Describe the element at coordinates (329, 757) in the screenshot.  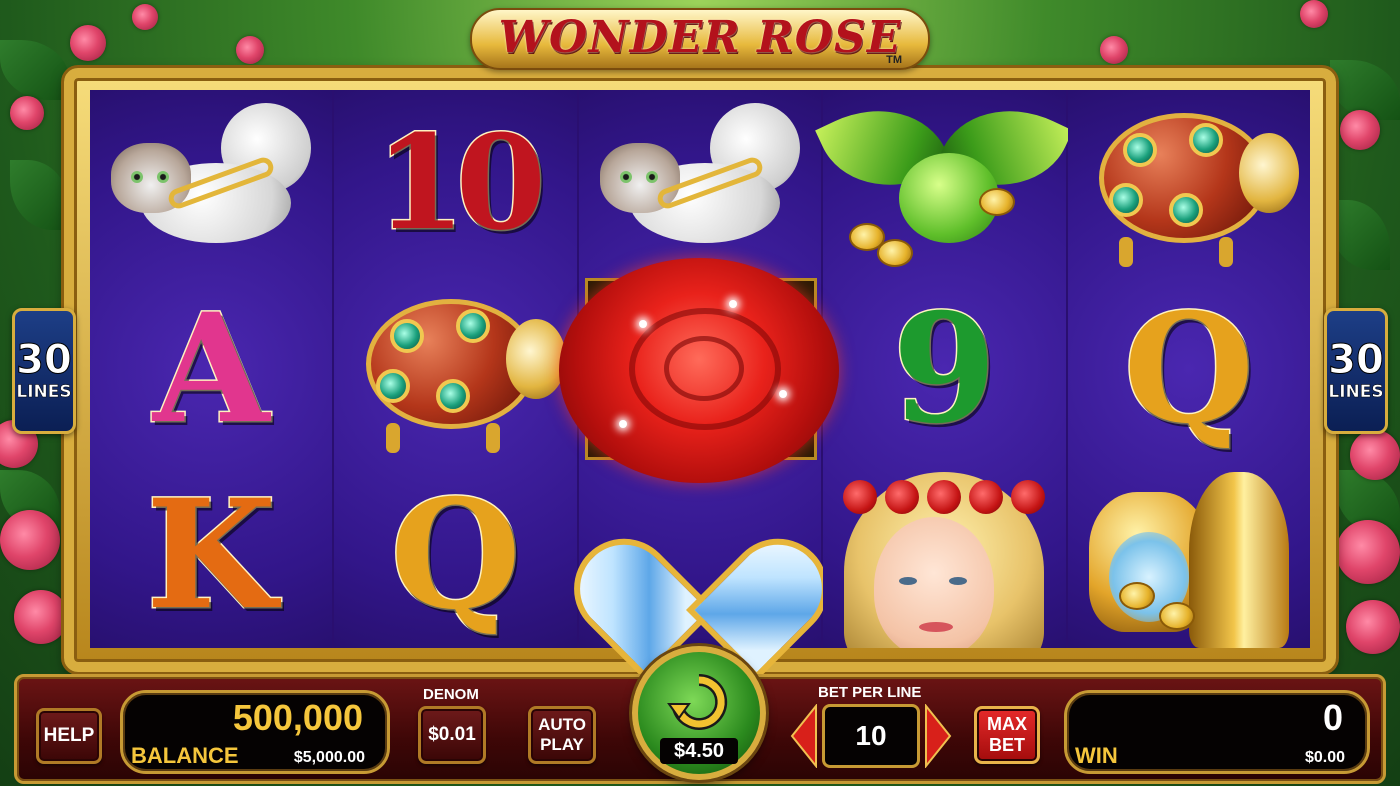
I see `balance-cash: $5,000.00` at that location.